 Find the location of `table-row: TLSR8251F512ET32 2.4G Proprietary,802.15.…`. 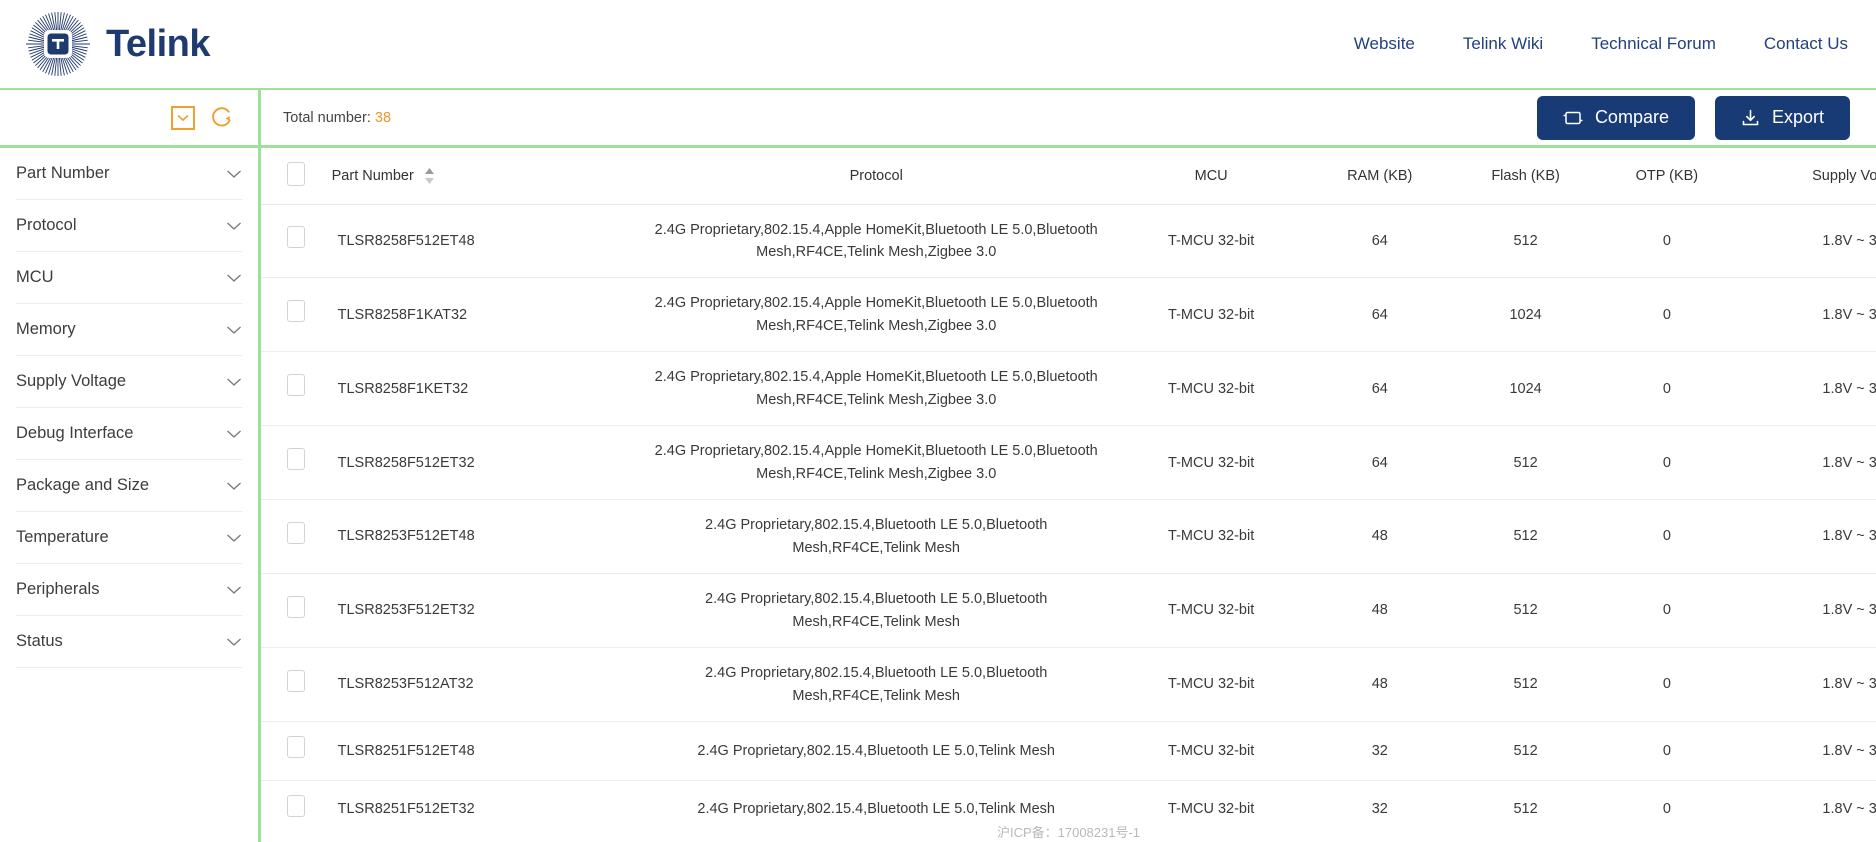

table-row: TLSR8251F512ET32 2.4G Proprietary,802.15.… is located at coordinates (1068, 810).